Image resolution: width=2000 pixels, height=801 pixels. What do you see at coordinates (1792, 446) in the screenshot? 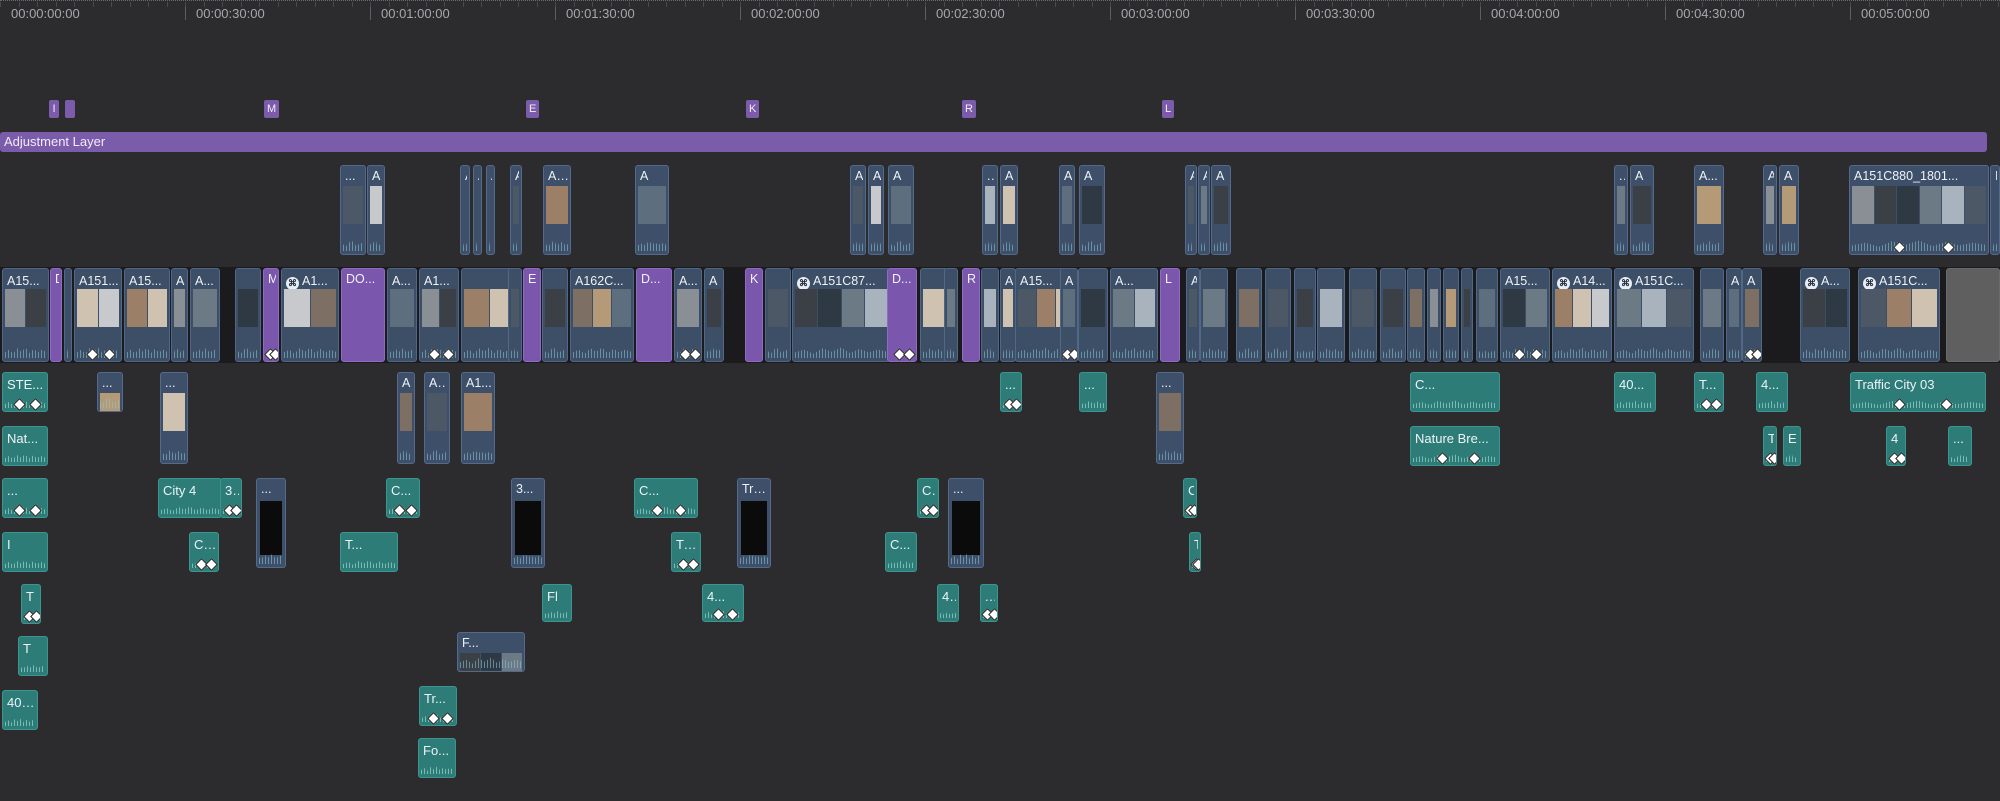
I see `audio-clip: E` at bounding box center [1792, 446].